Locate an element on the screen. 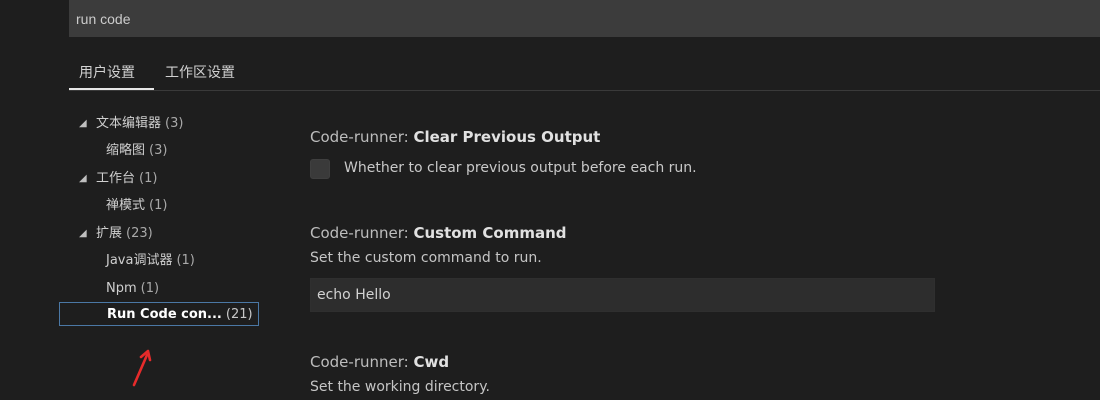  clear-output-checkbox is located at coordinates (320, 169).